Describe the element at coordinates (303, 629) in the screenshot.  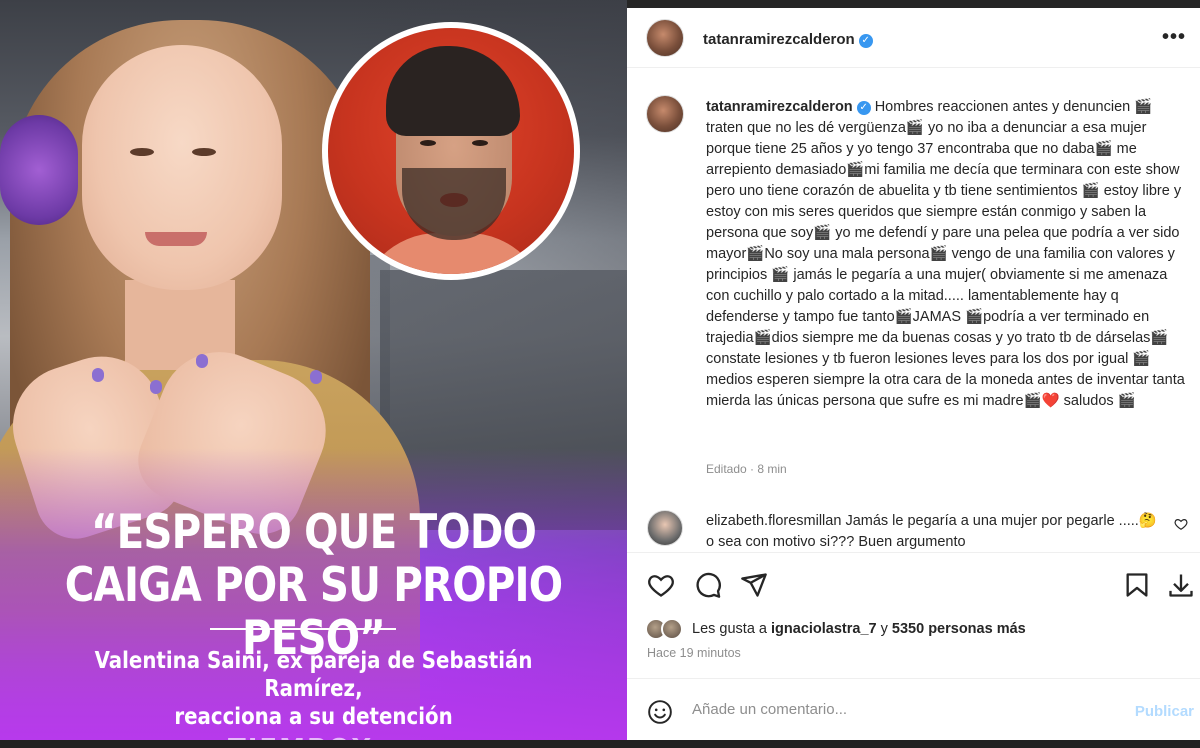
I see `headline-divider` at that location.